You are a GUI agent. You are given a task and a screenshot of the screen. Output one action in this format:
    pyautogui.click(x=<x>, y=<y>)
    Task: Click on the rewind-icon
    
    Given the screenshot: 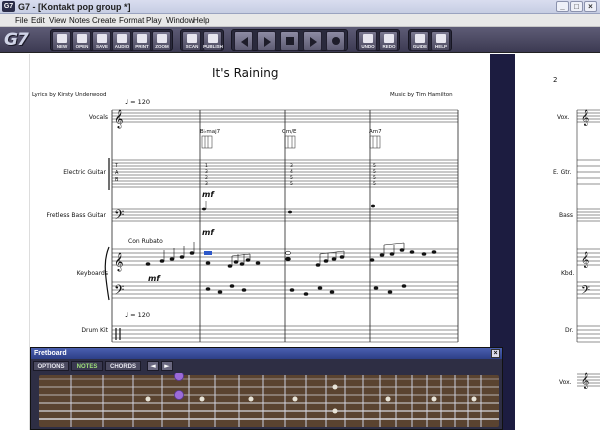 What is the action you would take?
    pyautogui.click(x=244, y=42)
    